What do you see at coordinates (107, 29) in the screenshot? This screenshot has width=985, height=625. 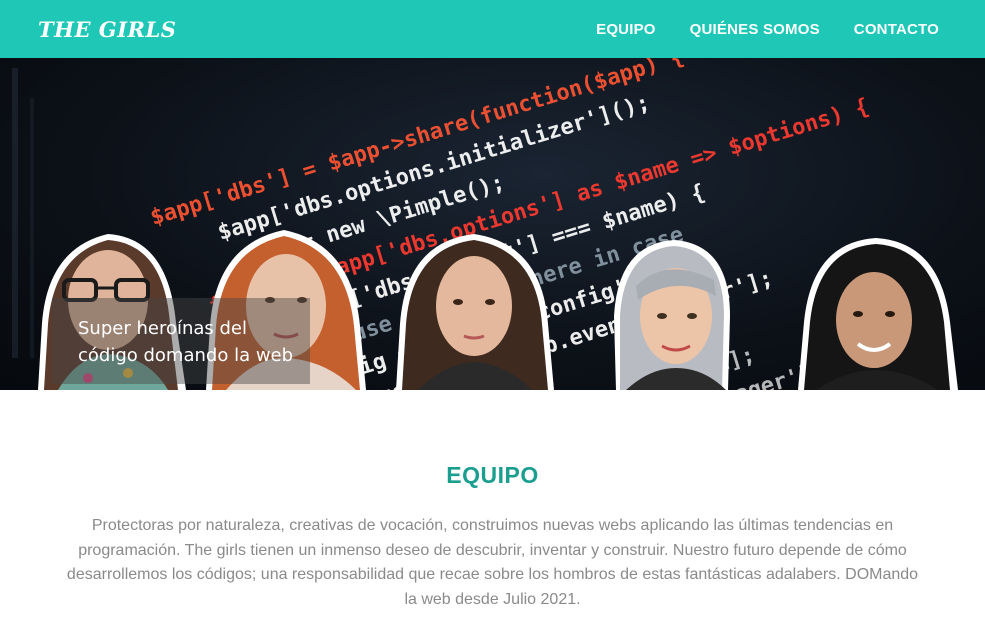 I see `brand-logo: THE GIRLS` at bounding box center [107, 29].